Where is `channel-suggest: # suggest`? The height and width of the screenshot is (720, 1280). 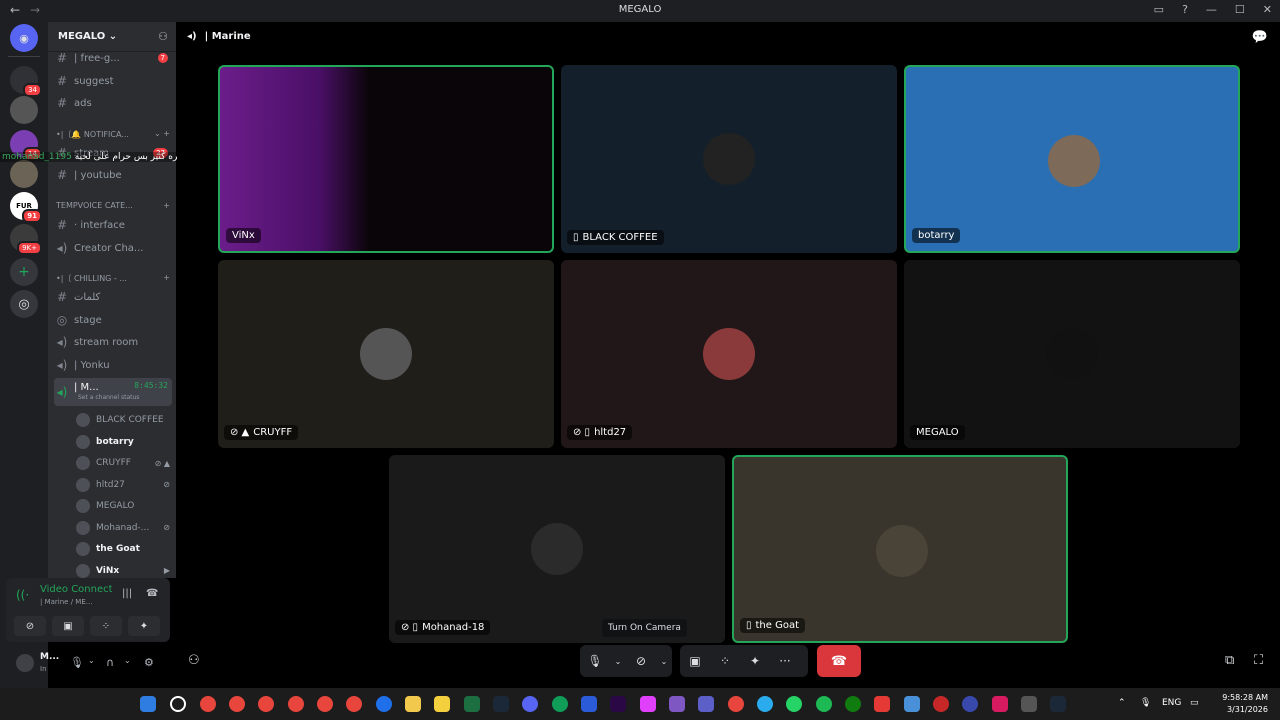 channel-suggest: # suggest is located at coordinates (113, 81).